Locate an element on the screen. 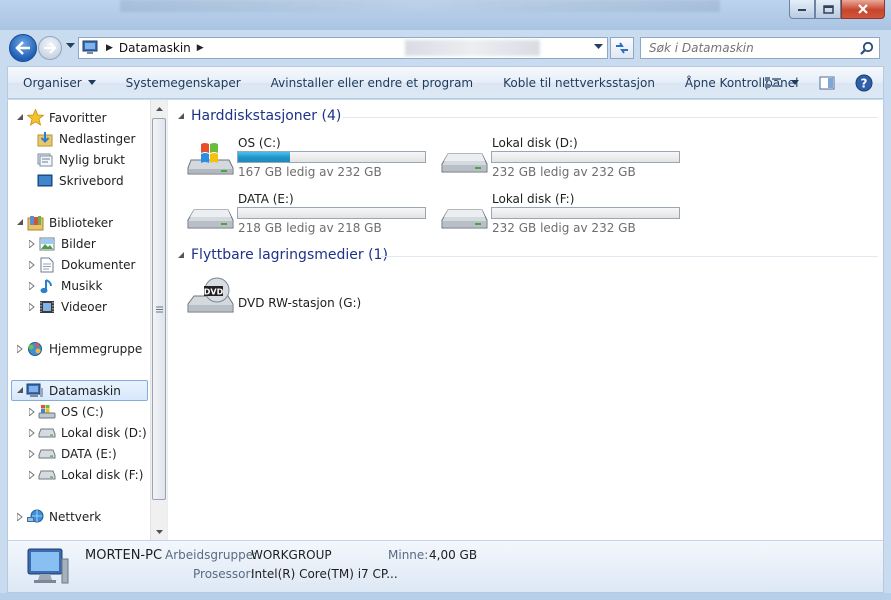  network-icon is located at coordinates (35, 517).